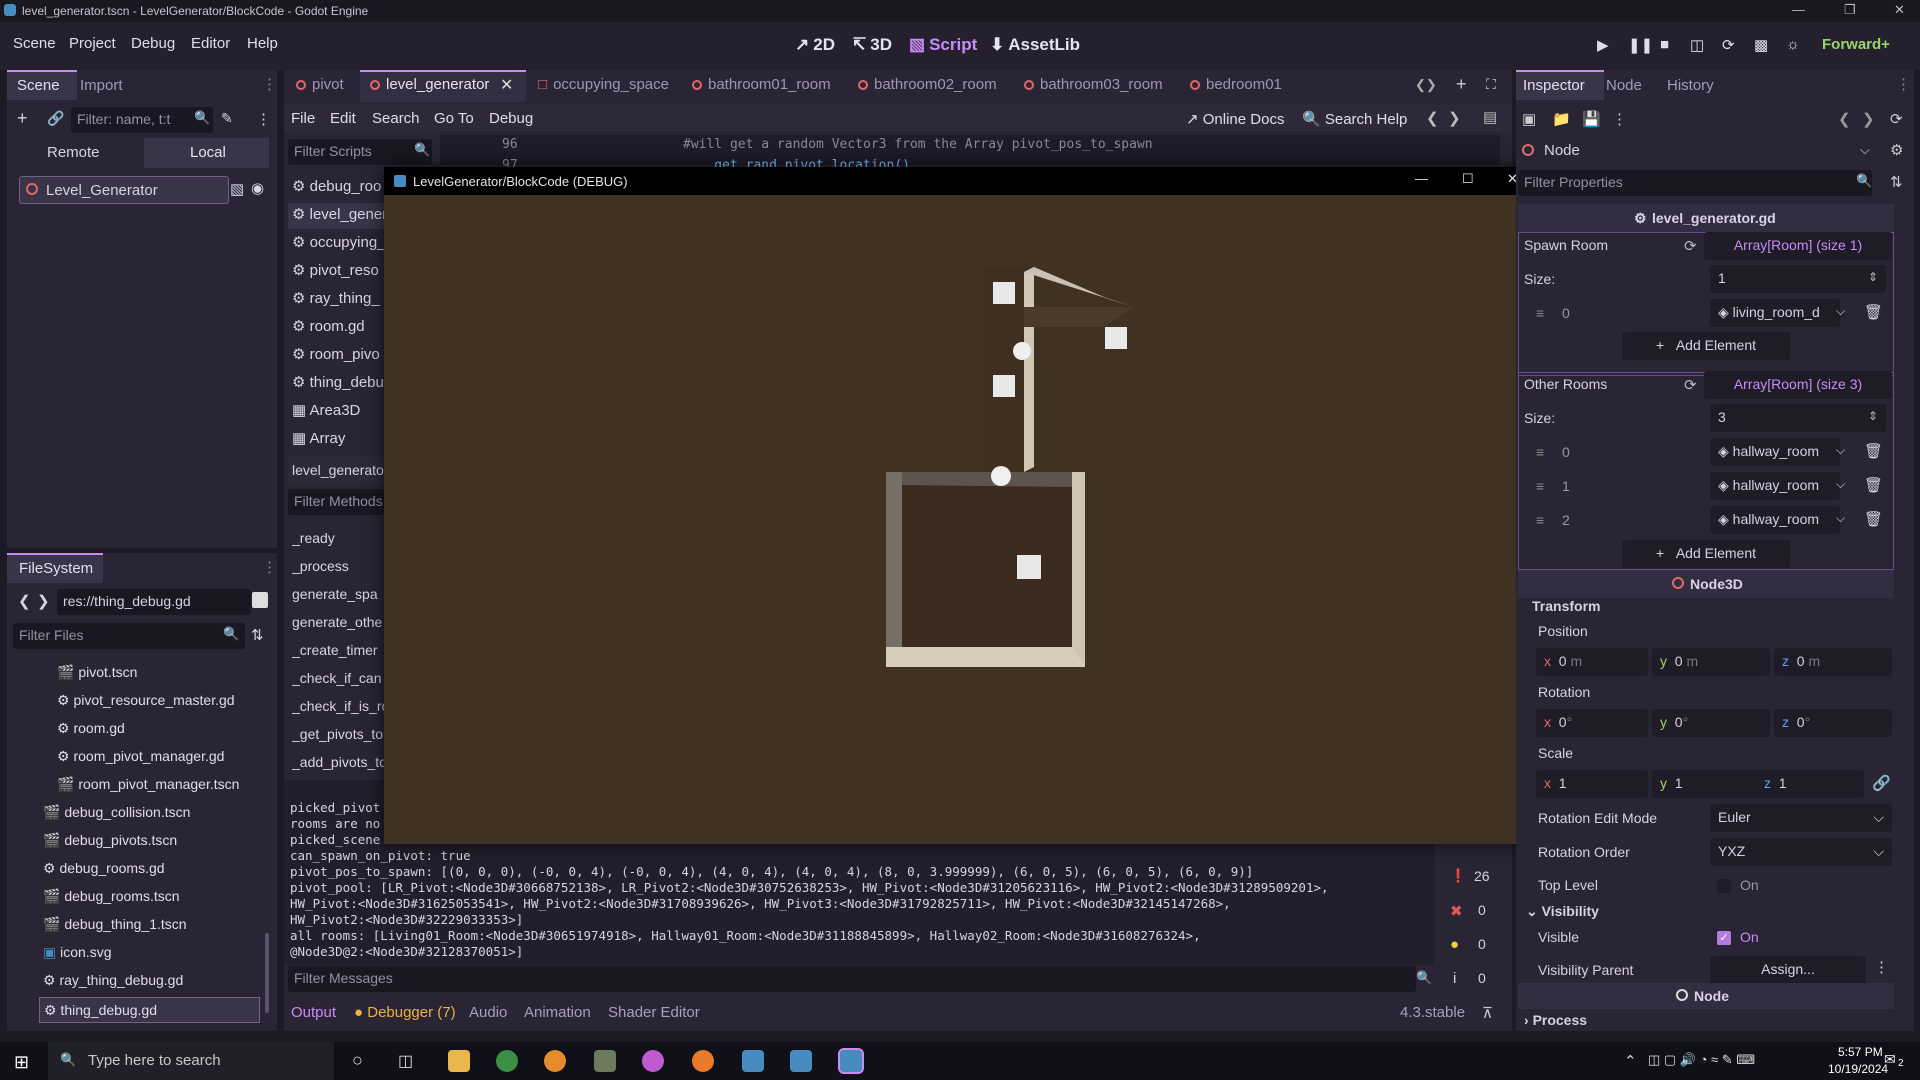 This screenshot has height=1080, width=1920. What do you see at coordinates (603, 84) in the screenshot?
I see `tab-occupying-space: □ occupying_space` at bounding box center [603, 84].